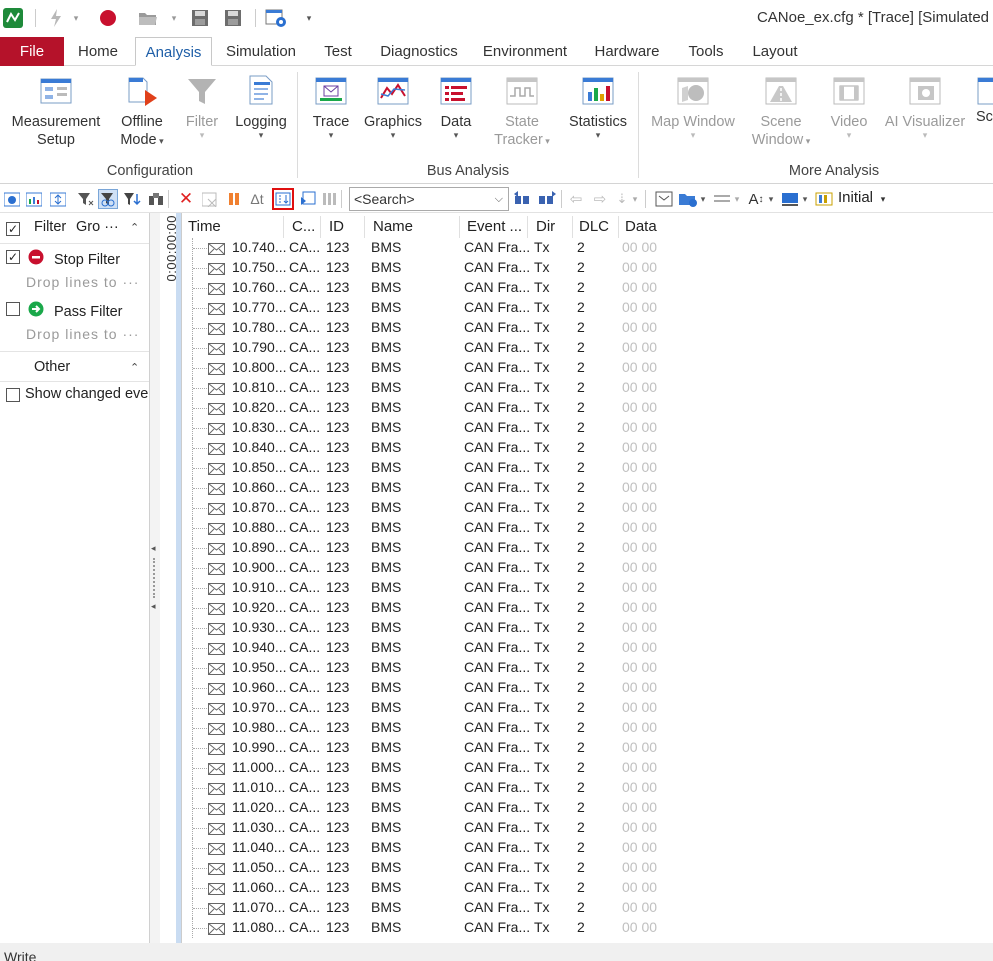 Image resolution: width=993 pixels, height=961 pixels. Describe the element at coordinates (664, 199) in the screenshot. I see `message-window-icon` at that location.